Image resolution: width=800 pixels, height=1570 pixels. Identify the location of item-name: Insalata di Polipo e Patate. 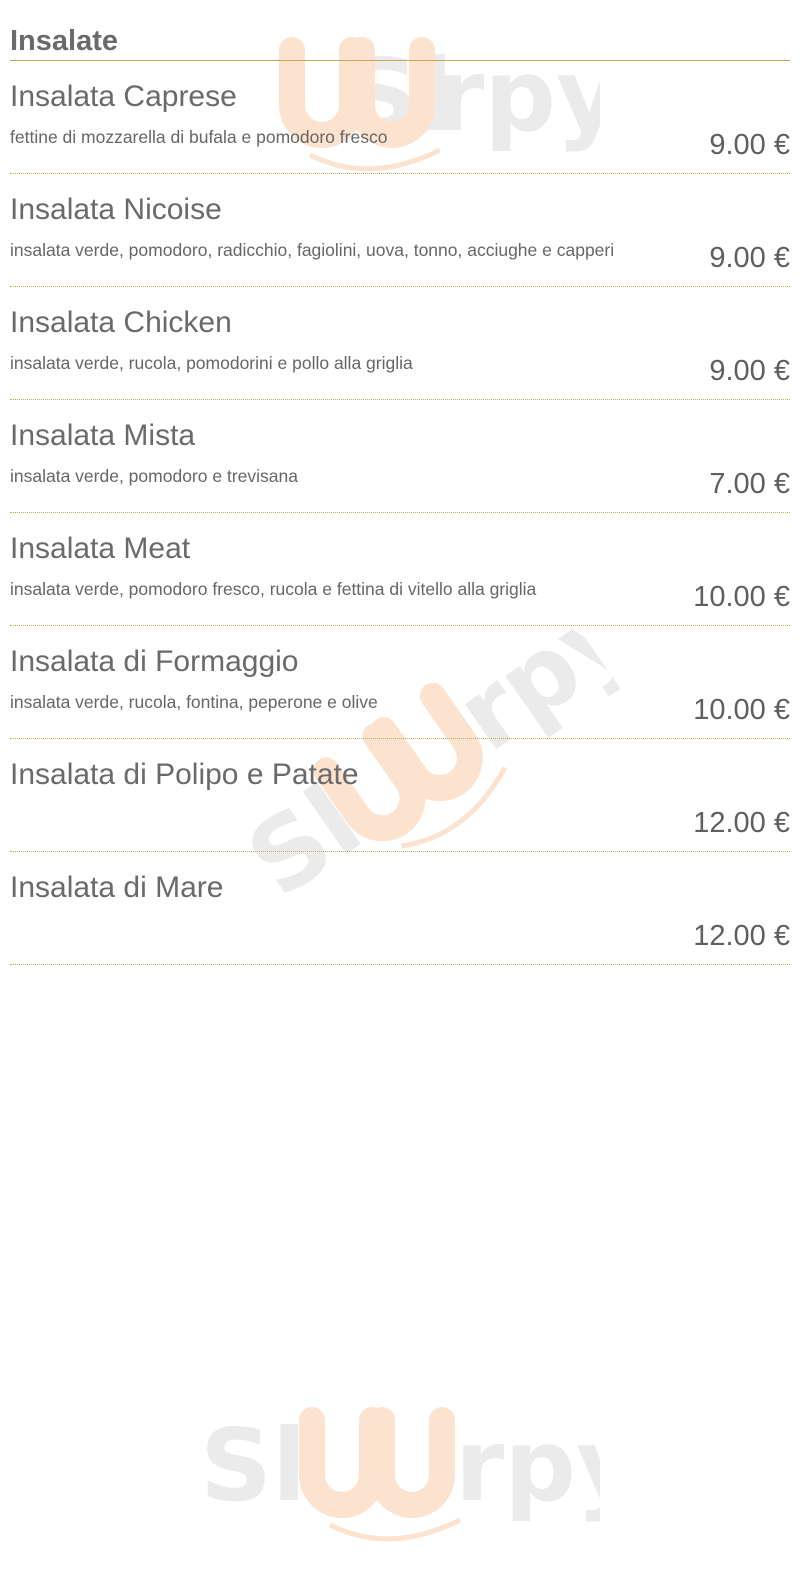
(184, 774).